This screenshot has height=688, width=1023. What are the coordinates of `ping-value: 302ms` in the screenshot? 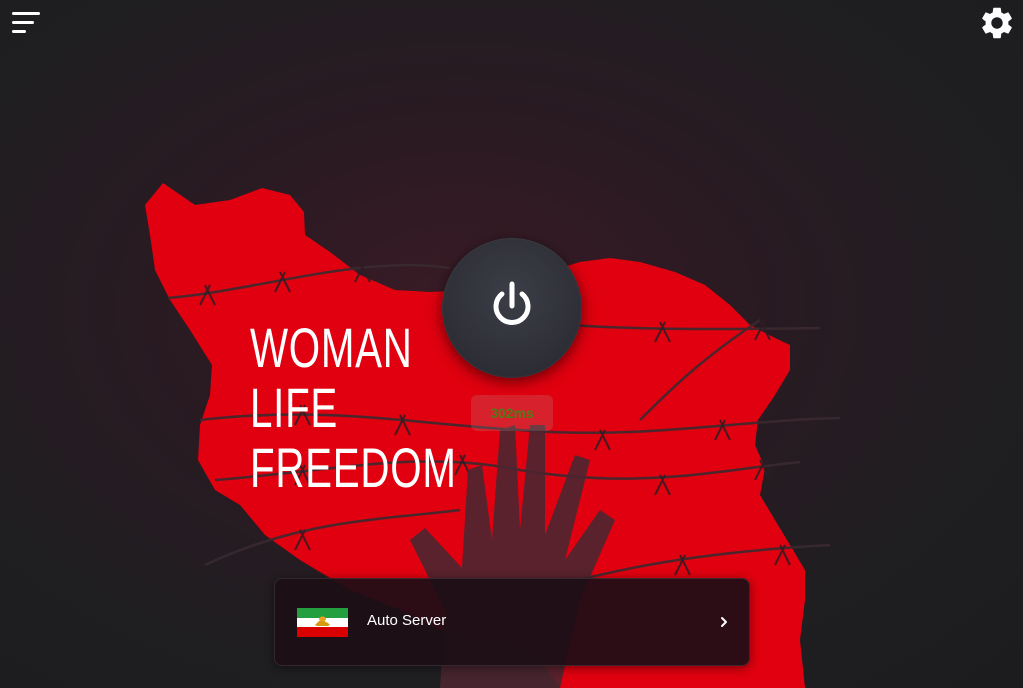 It's located at (512, 413).